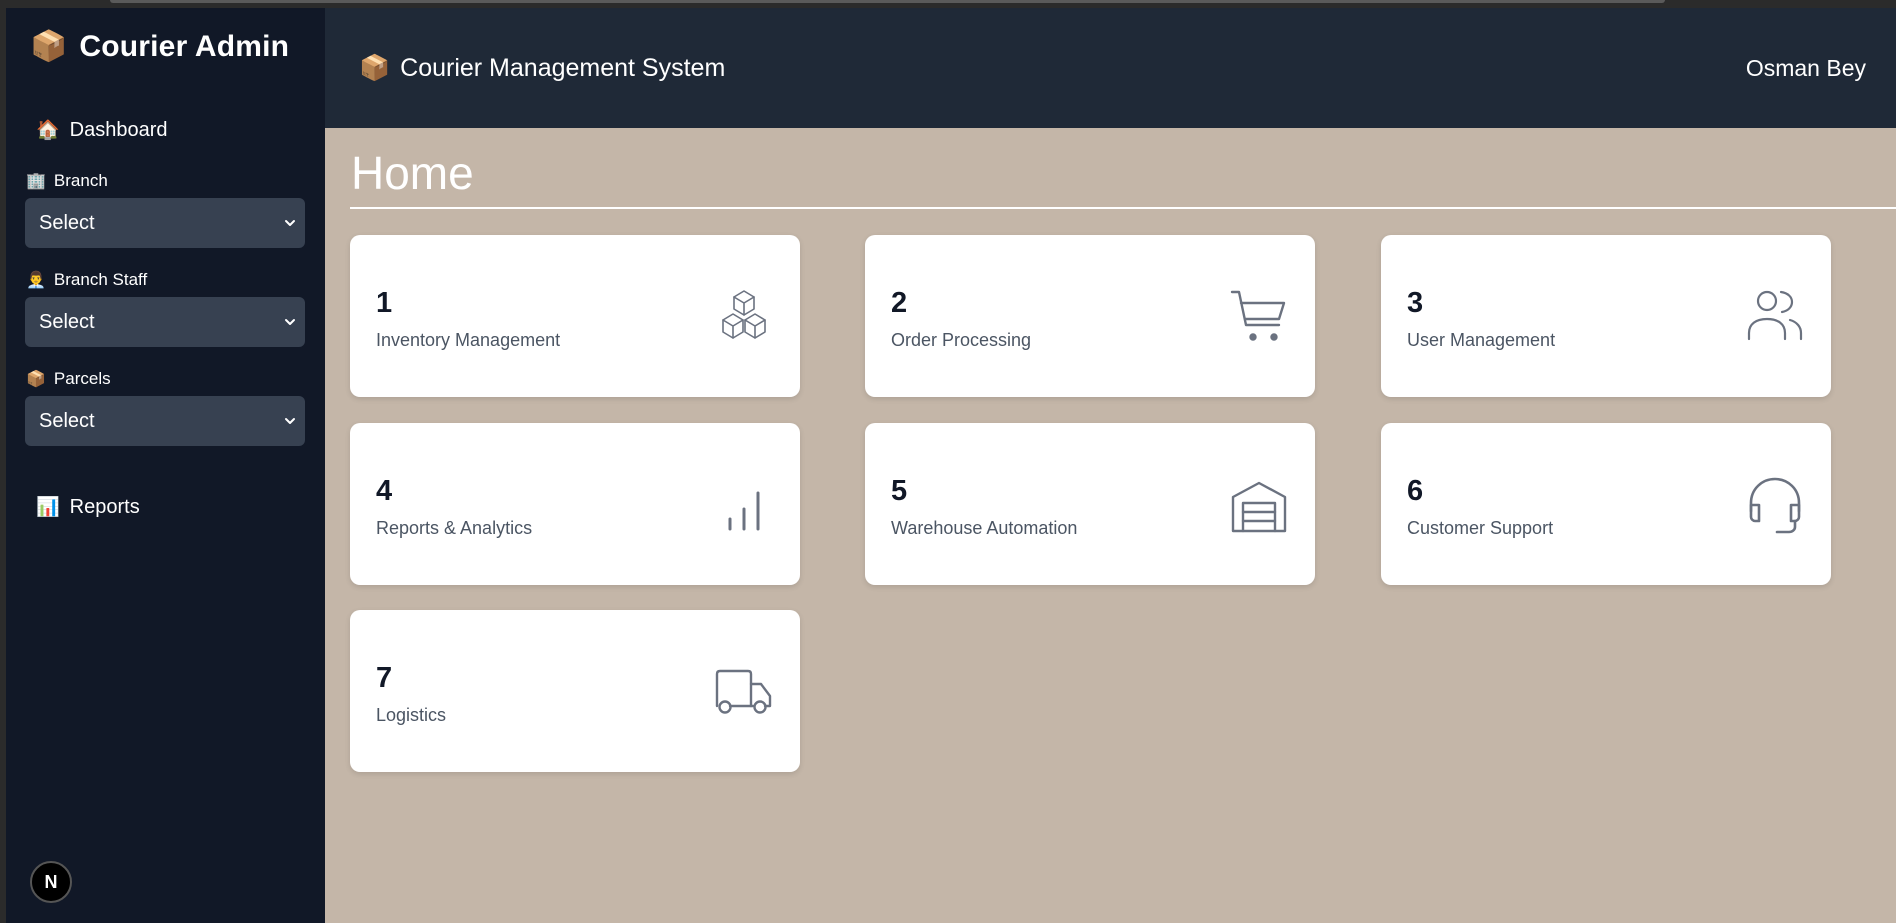 This screenshot has width=1896, height=923. I want to click on users-icon, so click(1775, 317).